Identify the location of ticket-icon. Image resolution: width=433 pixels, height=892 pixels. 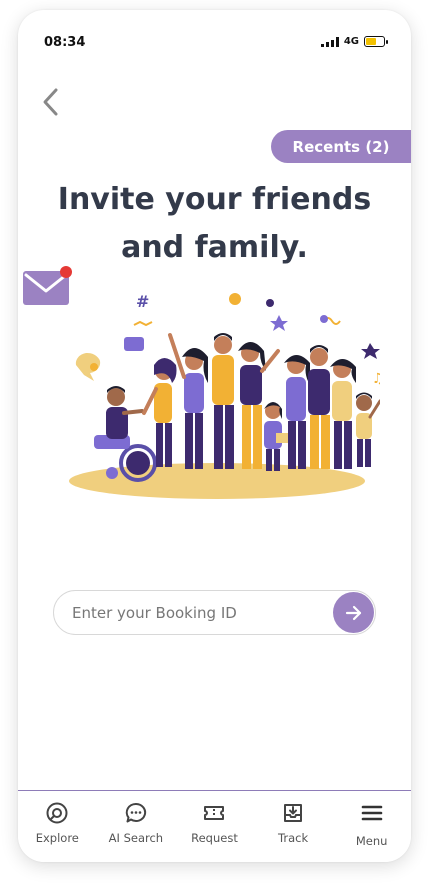
(214, 813).